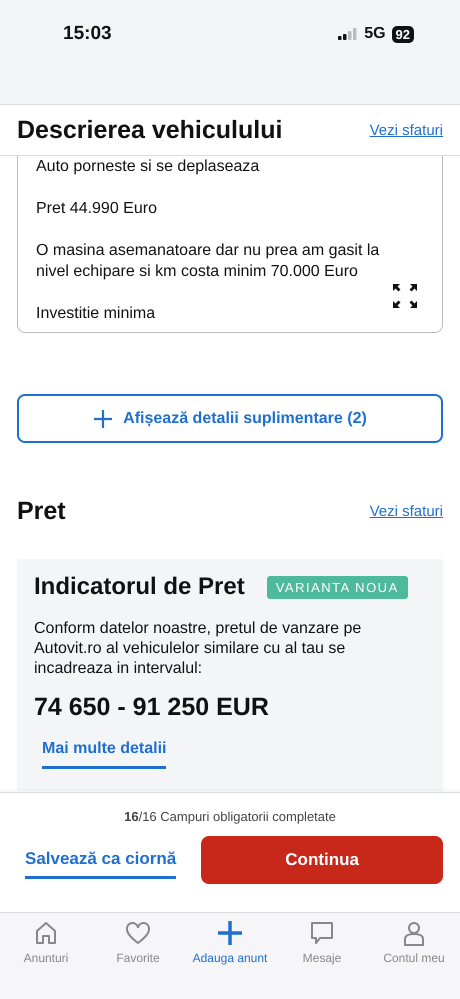 The image size is (460, 999). What do you see at coordinates (97, 209) in the screenshot?
I see `description-text: Pret 44.990 Euro` at bounding box center [97, 209].